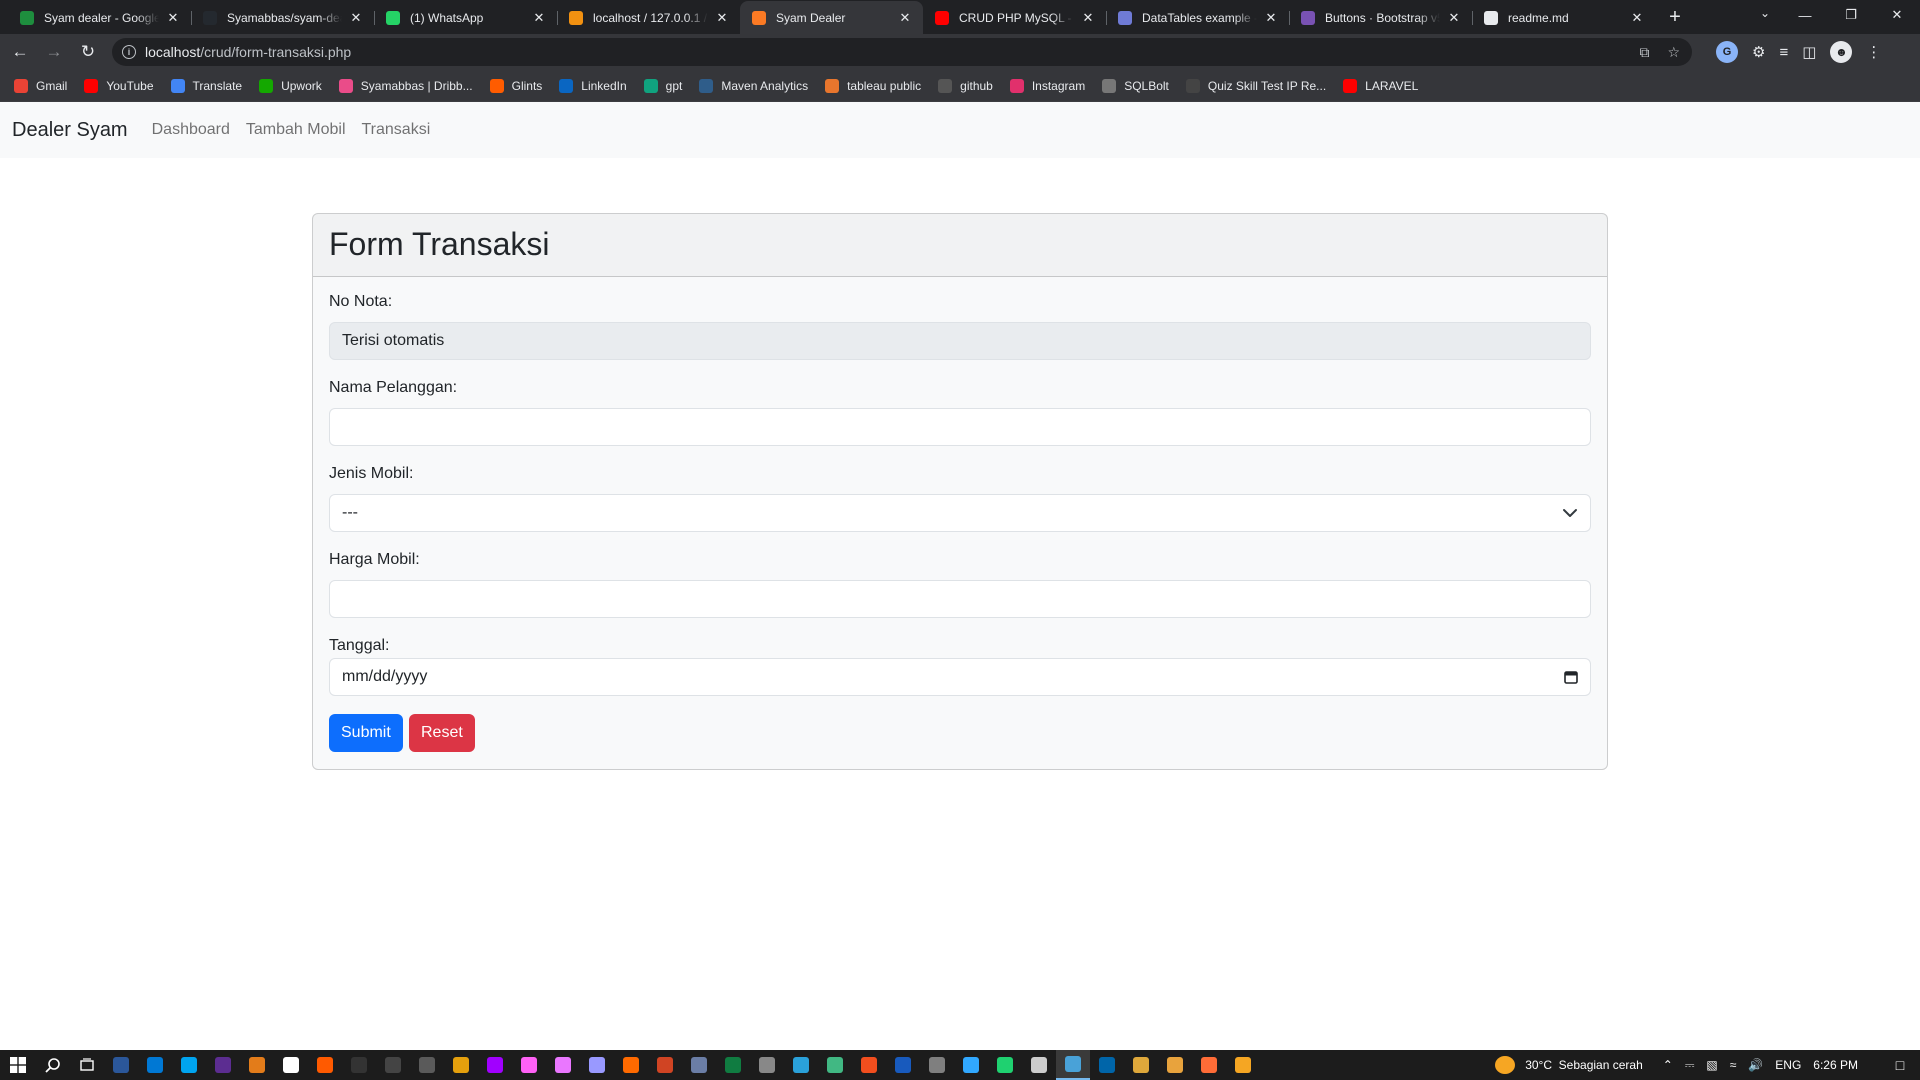  What do you see at coordinates (40, 85) in the screenshot?
I see `bookmark-item: Gmail` at bounding box center [40, 85].